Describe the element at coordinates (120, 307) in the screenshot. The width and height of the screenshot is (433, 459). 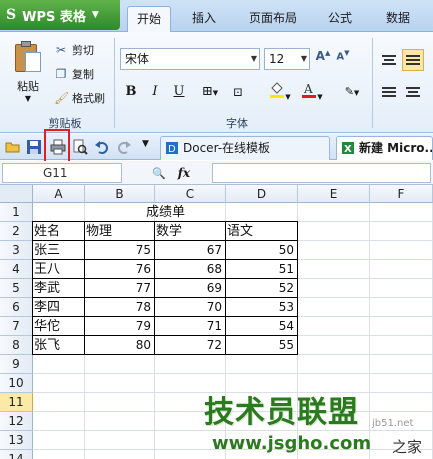
I see `cell-b6: 78` at that location.